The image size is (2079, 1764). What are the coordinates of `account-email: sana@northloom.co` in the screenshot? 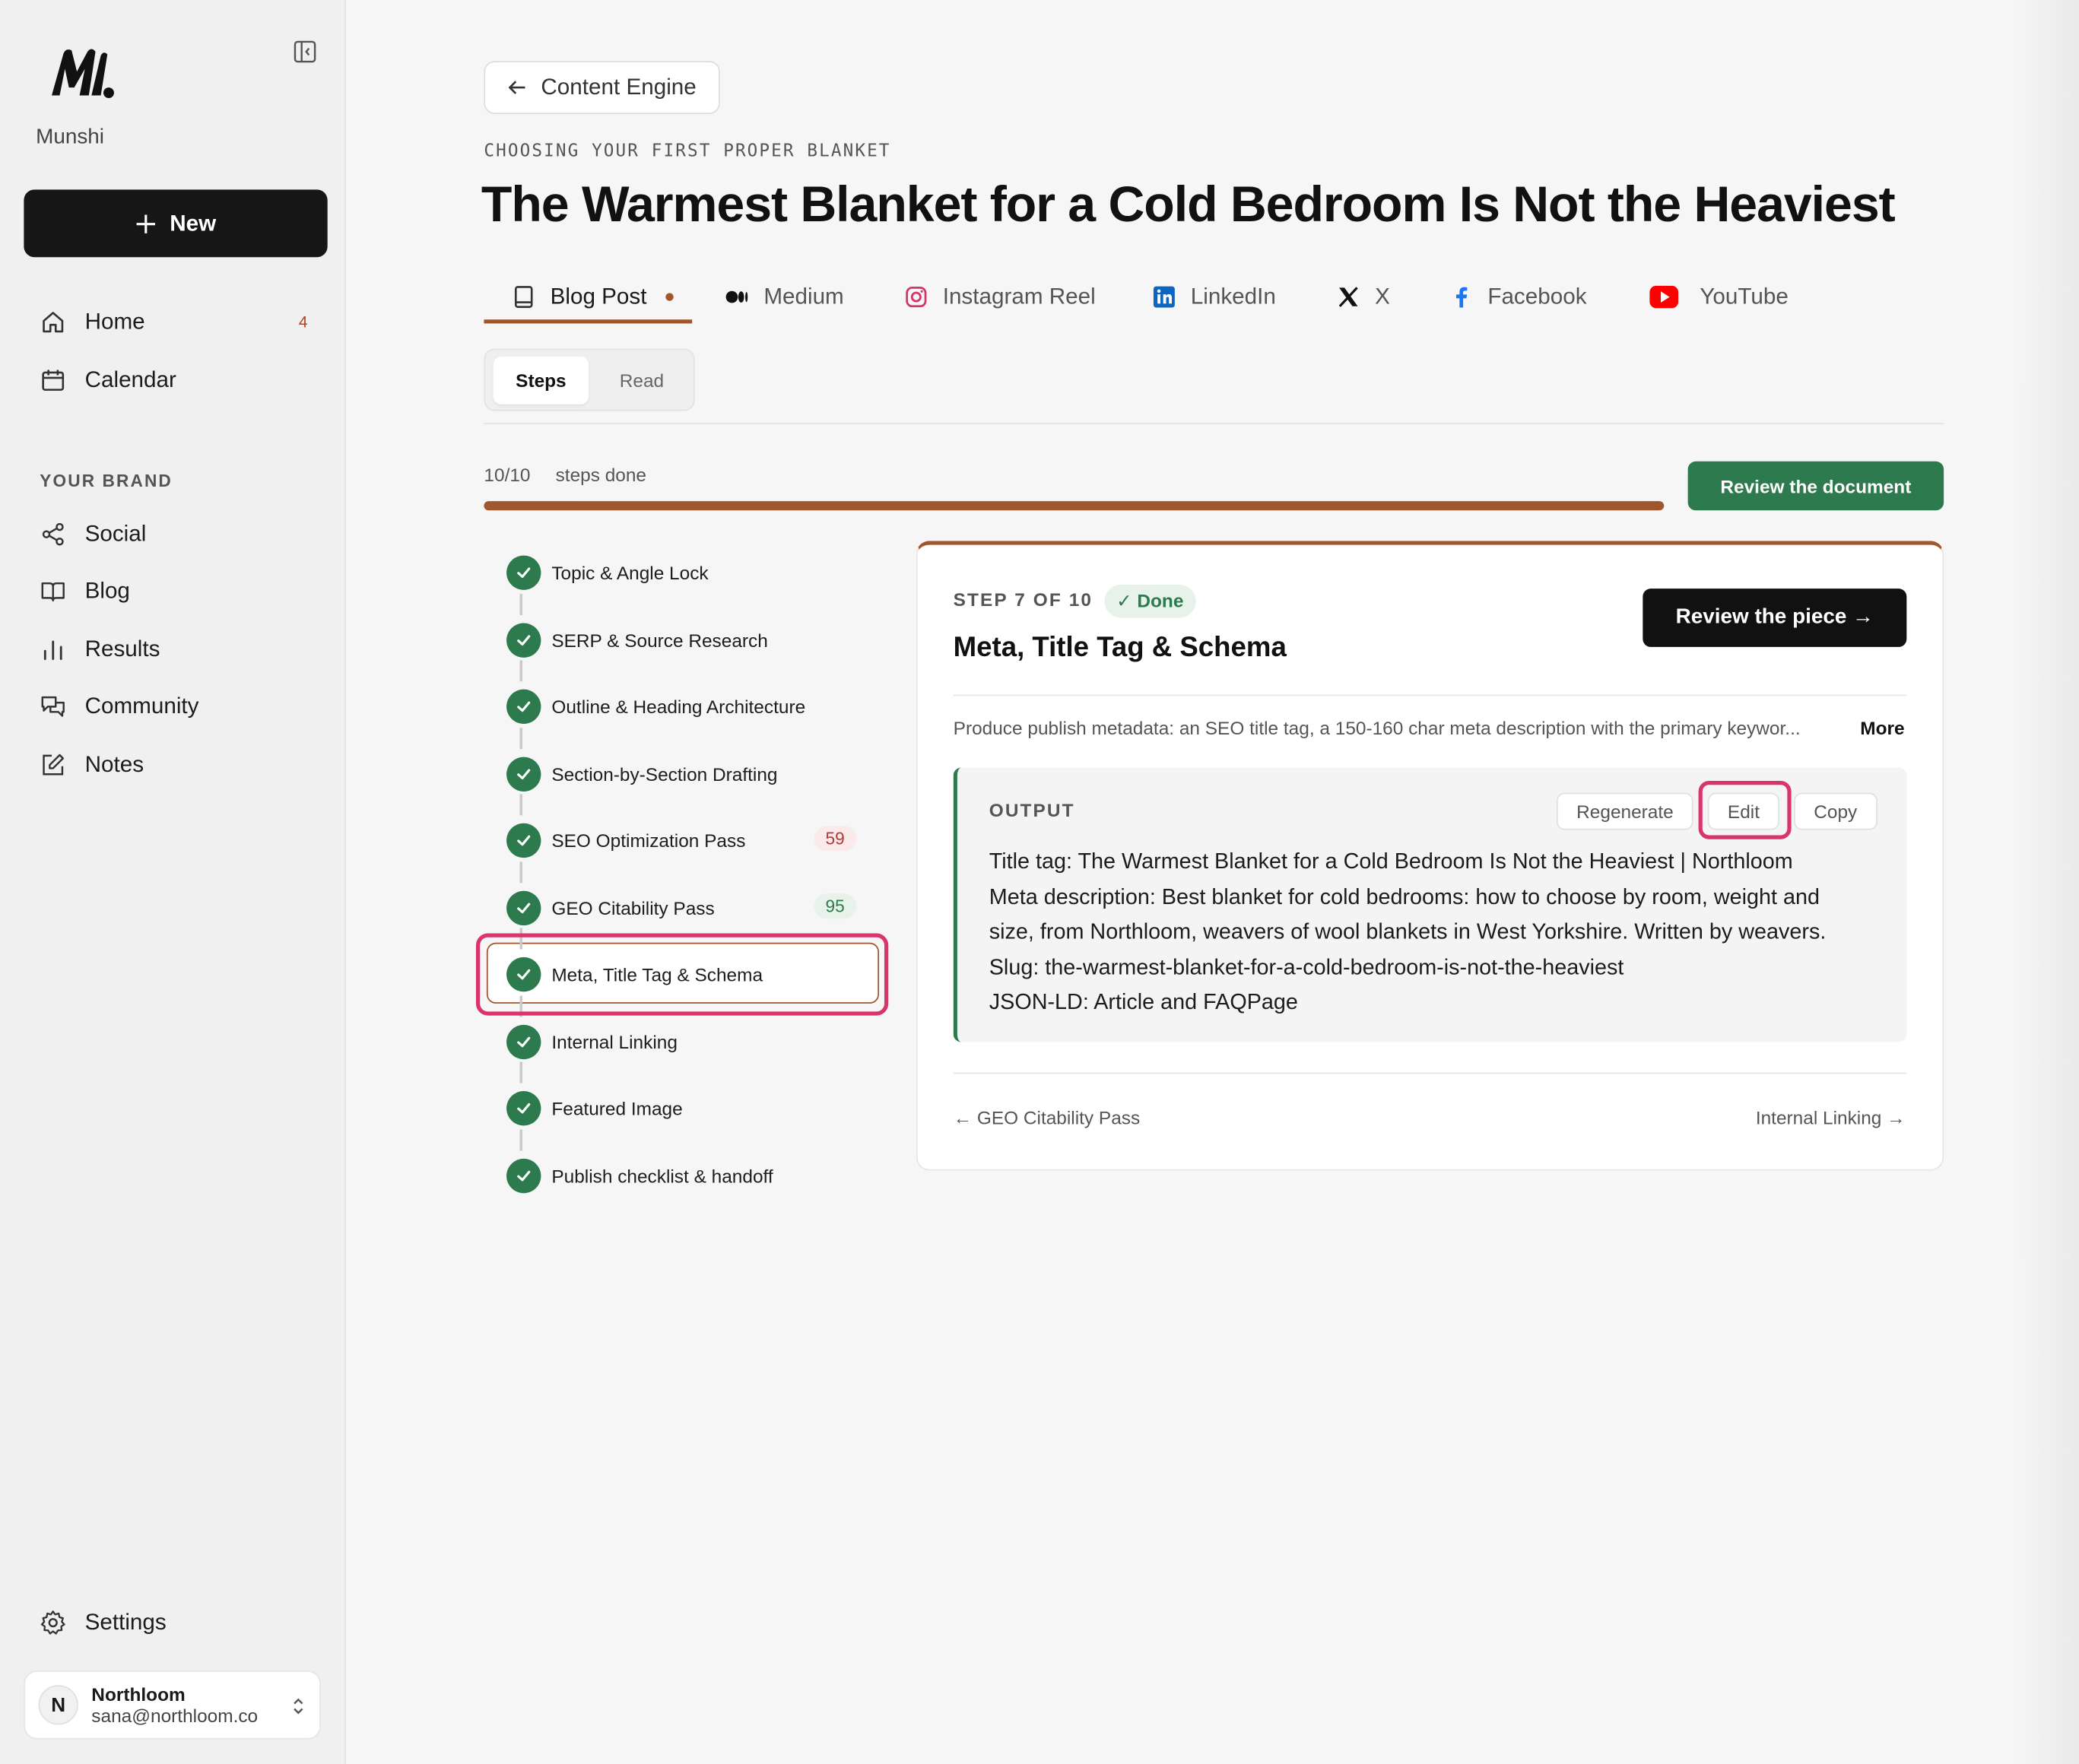 It's located at (175, 1716).